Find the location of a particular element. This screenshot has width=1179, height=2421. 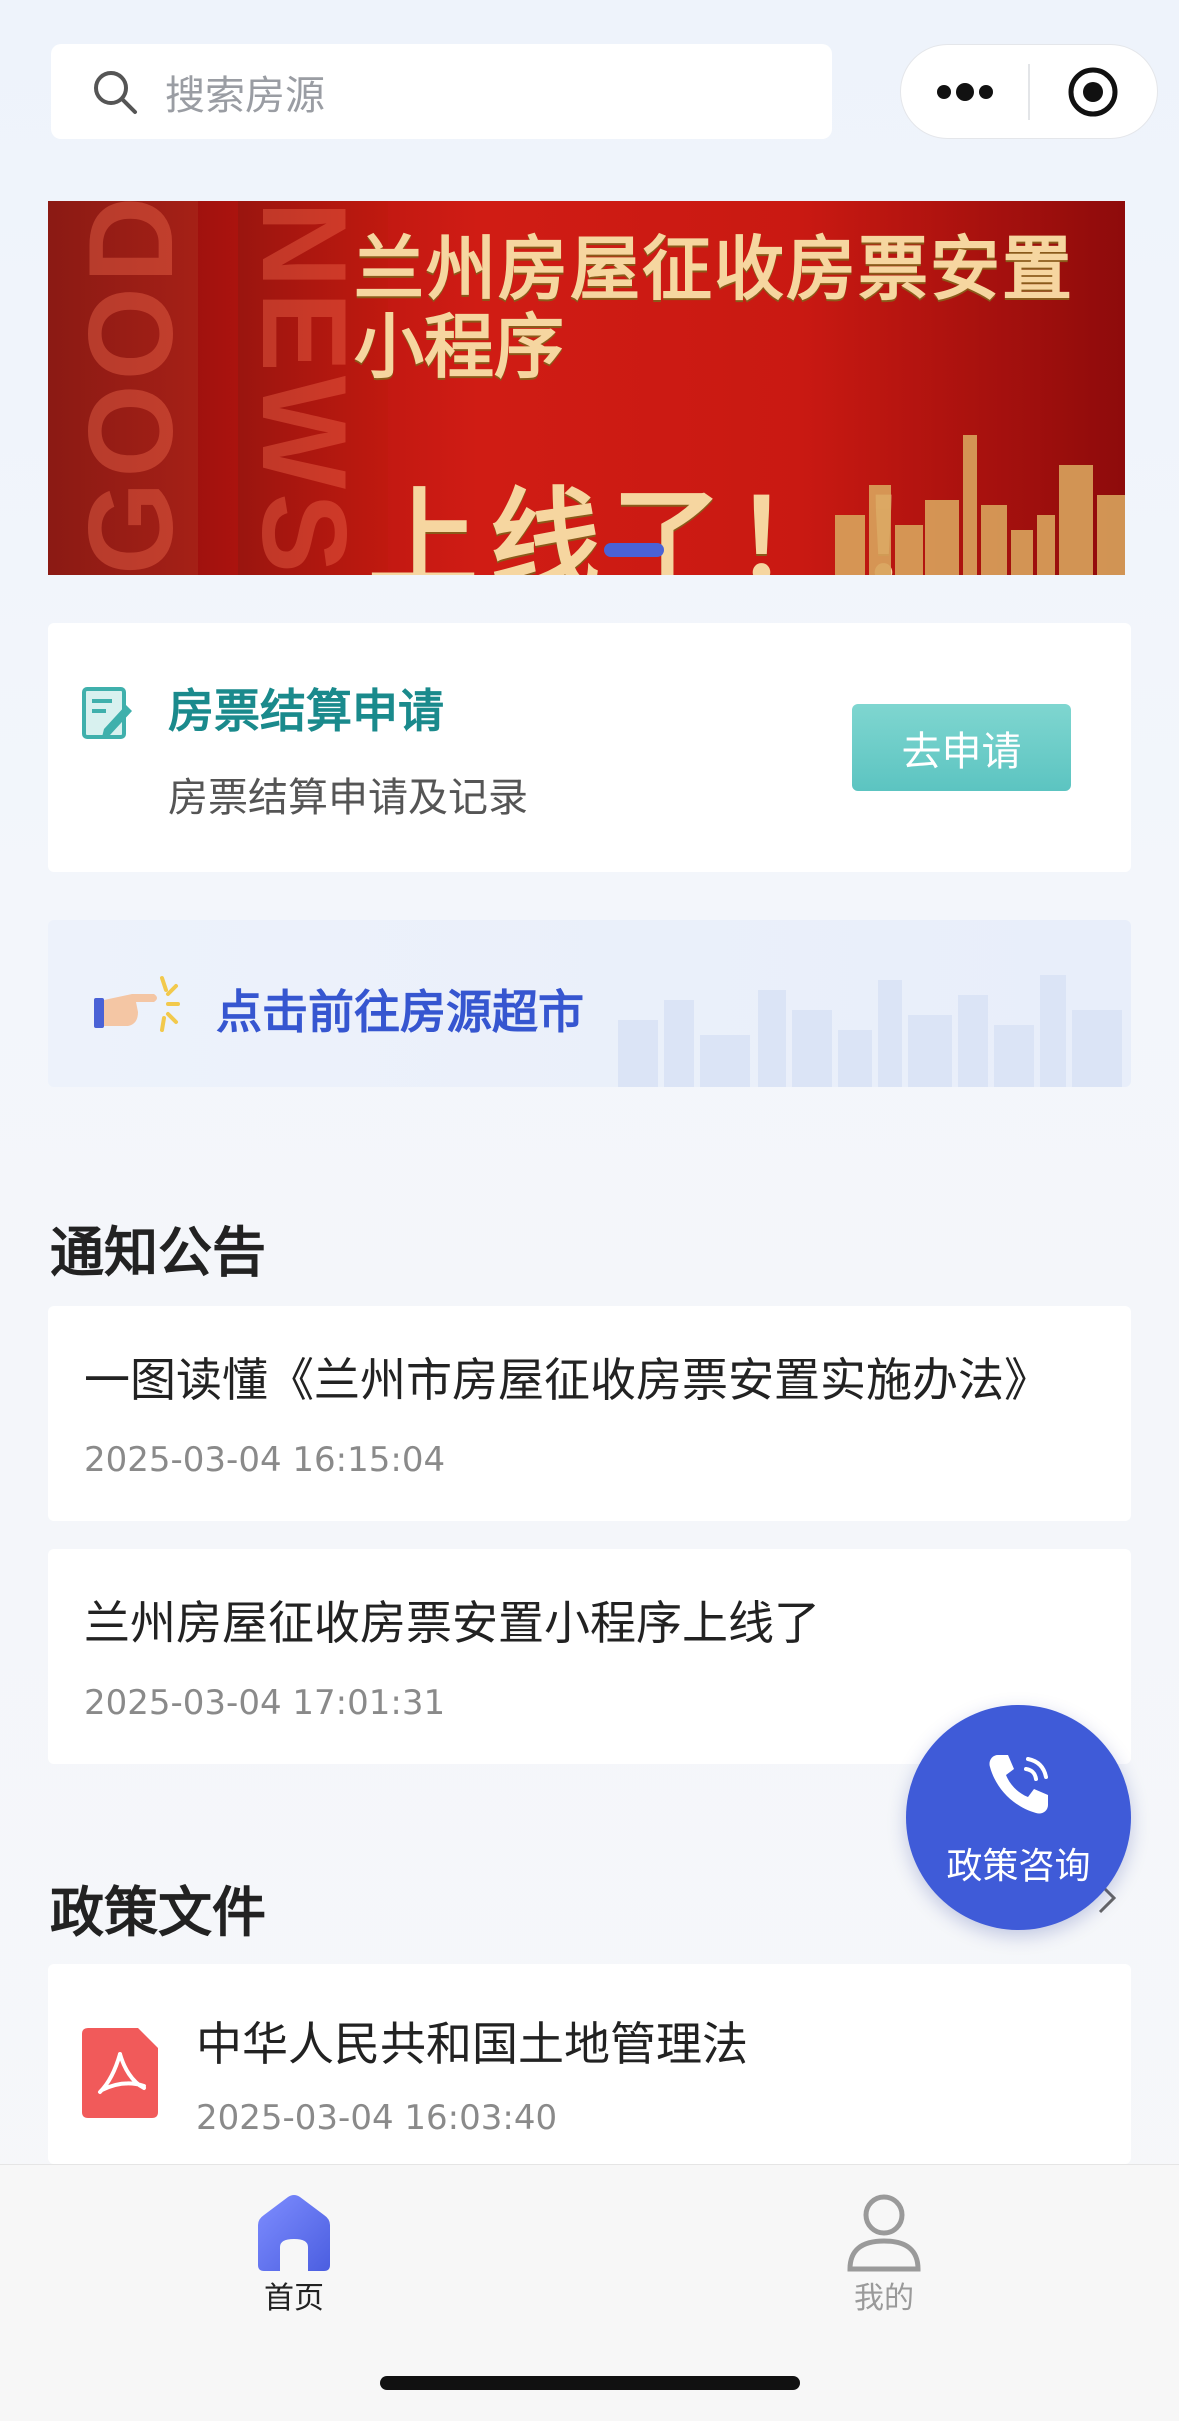

settlement-subtitle: 房票结算申请及记录 is located at coordinates (348, 798).